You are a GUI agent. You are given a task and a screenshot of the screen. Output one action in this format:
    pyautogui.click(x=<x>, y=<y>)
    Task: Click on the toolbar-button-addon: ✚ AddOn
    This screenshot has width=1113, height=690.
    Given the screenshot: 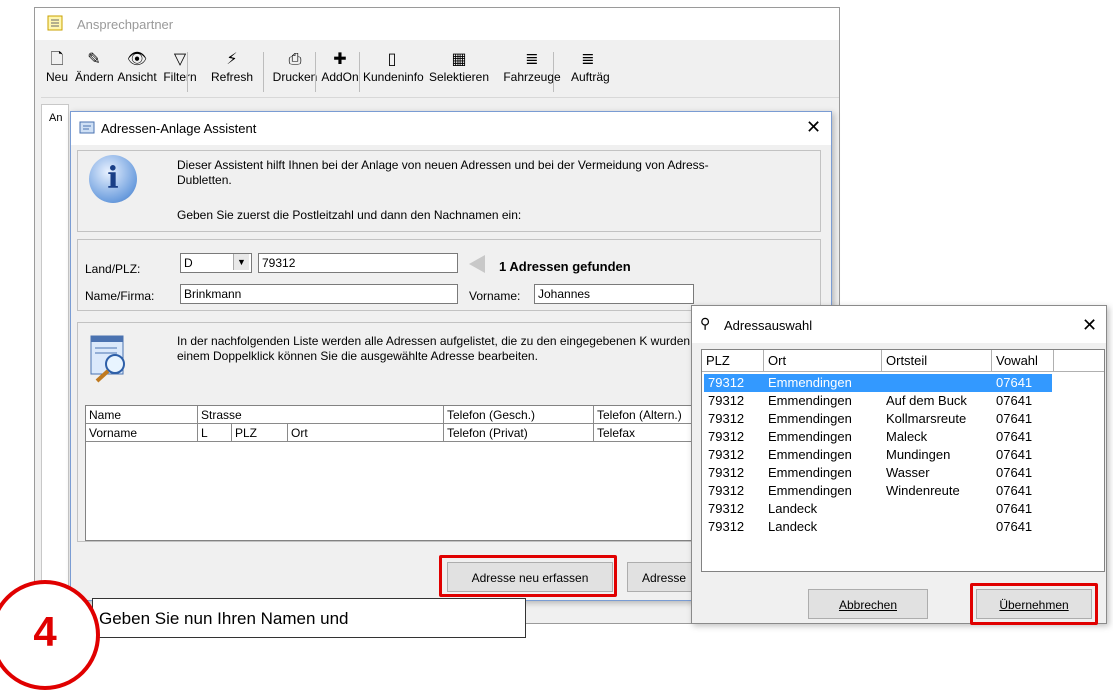 What is the action you would take?
    pyautogui.click(x=340, y=71)
    